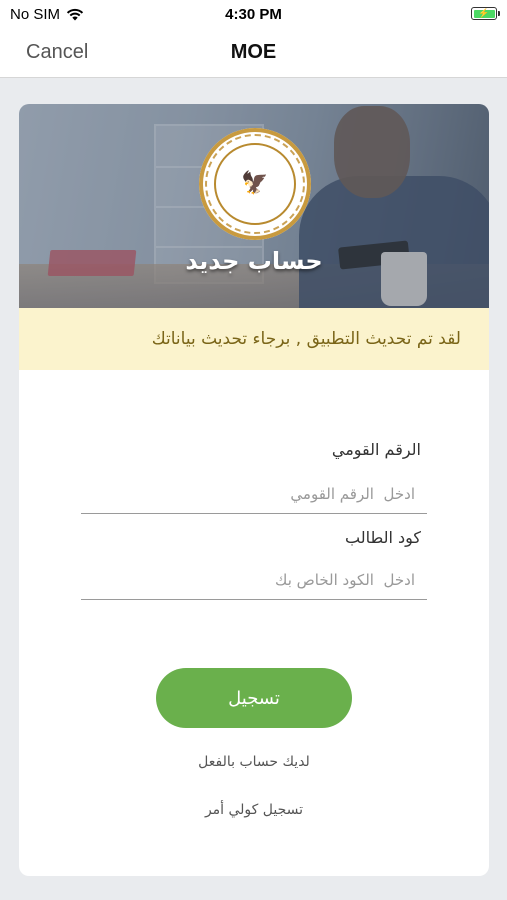 The width and height of the screenshot is (507, 900). What do you see at coordinates (254, 580) in the screenshot?
I see `student-code-field` at bounding box center [254, 580].